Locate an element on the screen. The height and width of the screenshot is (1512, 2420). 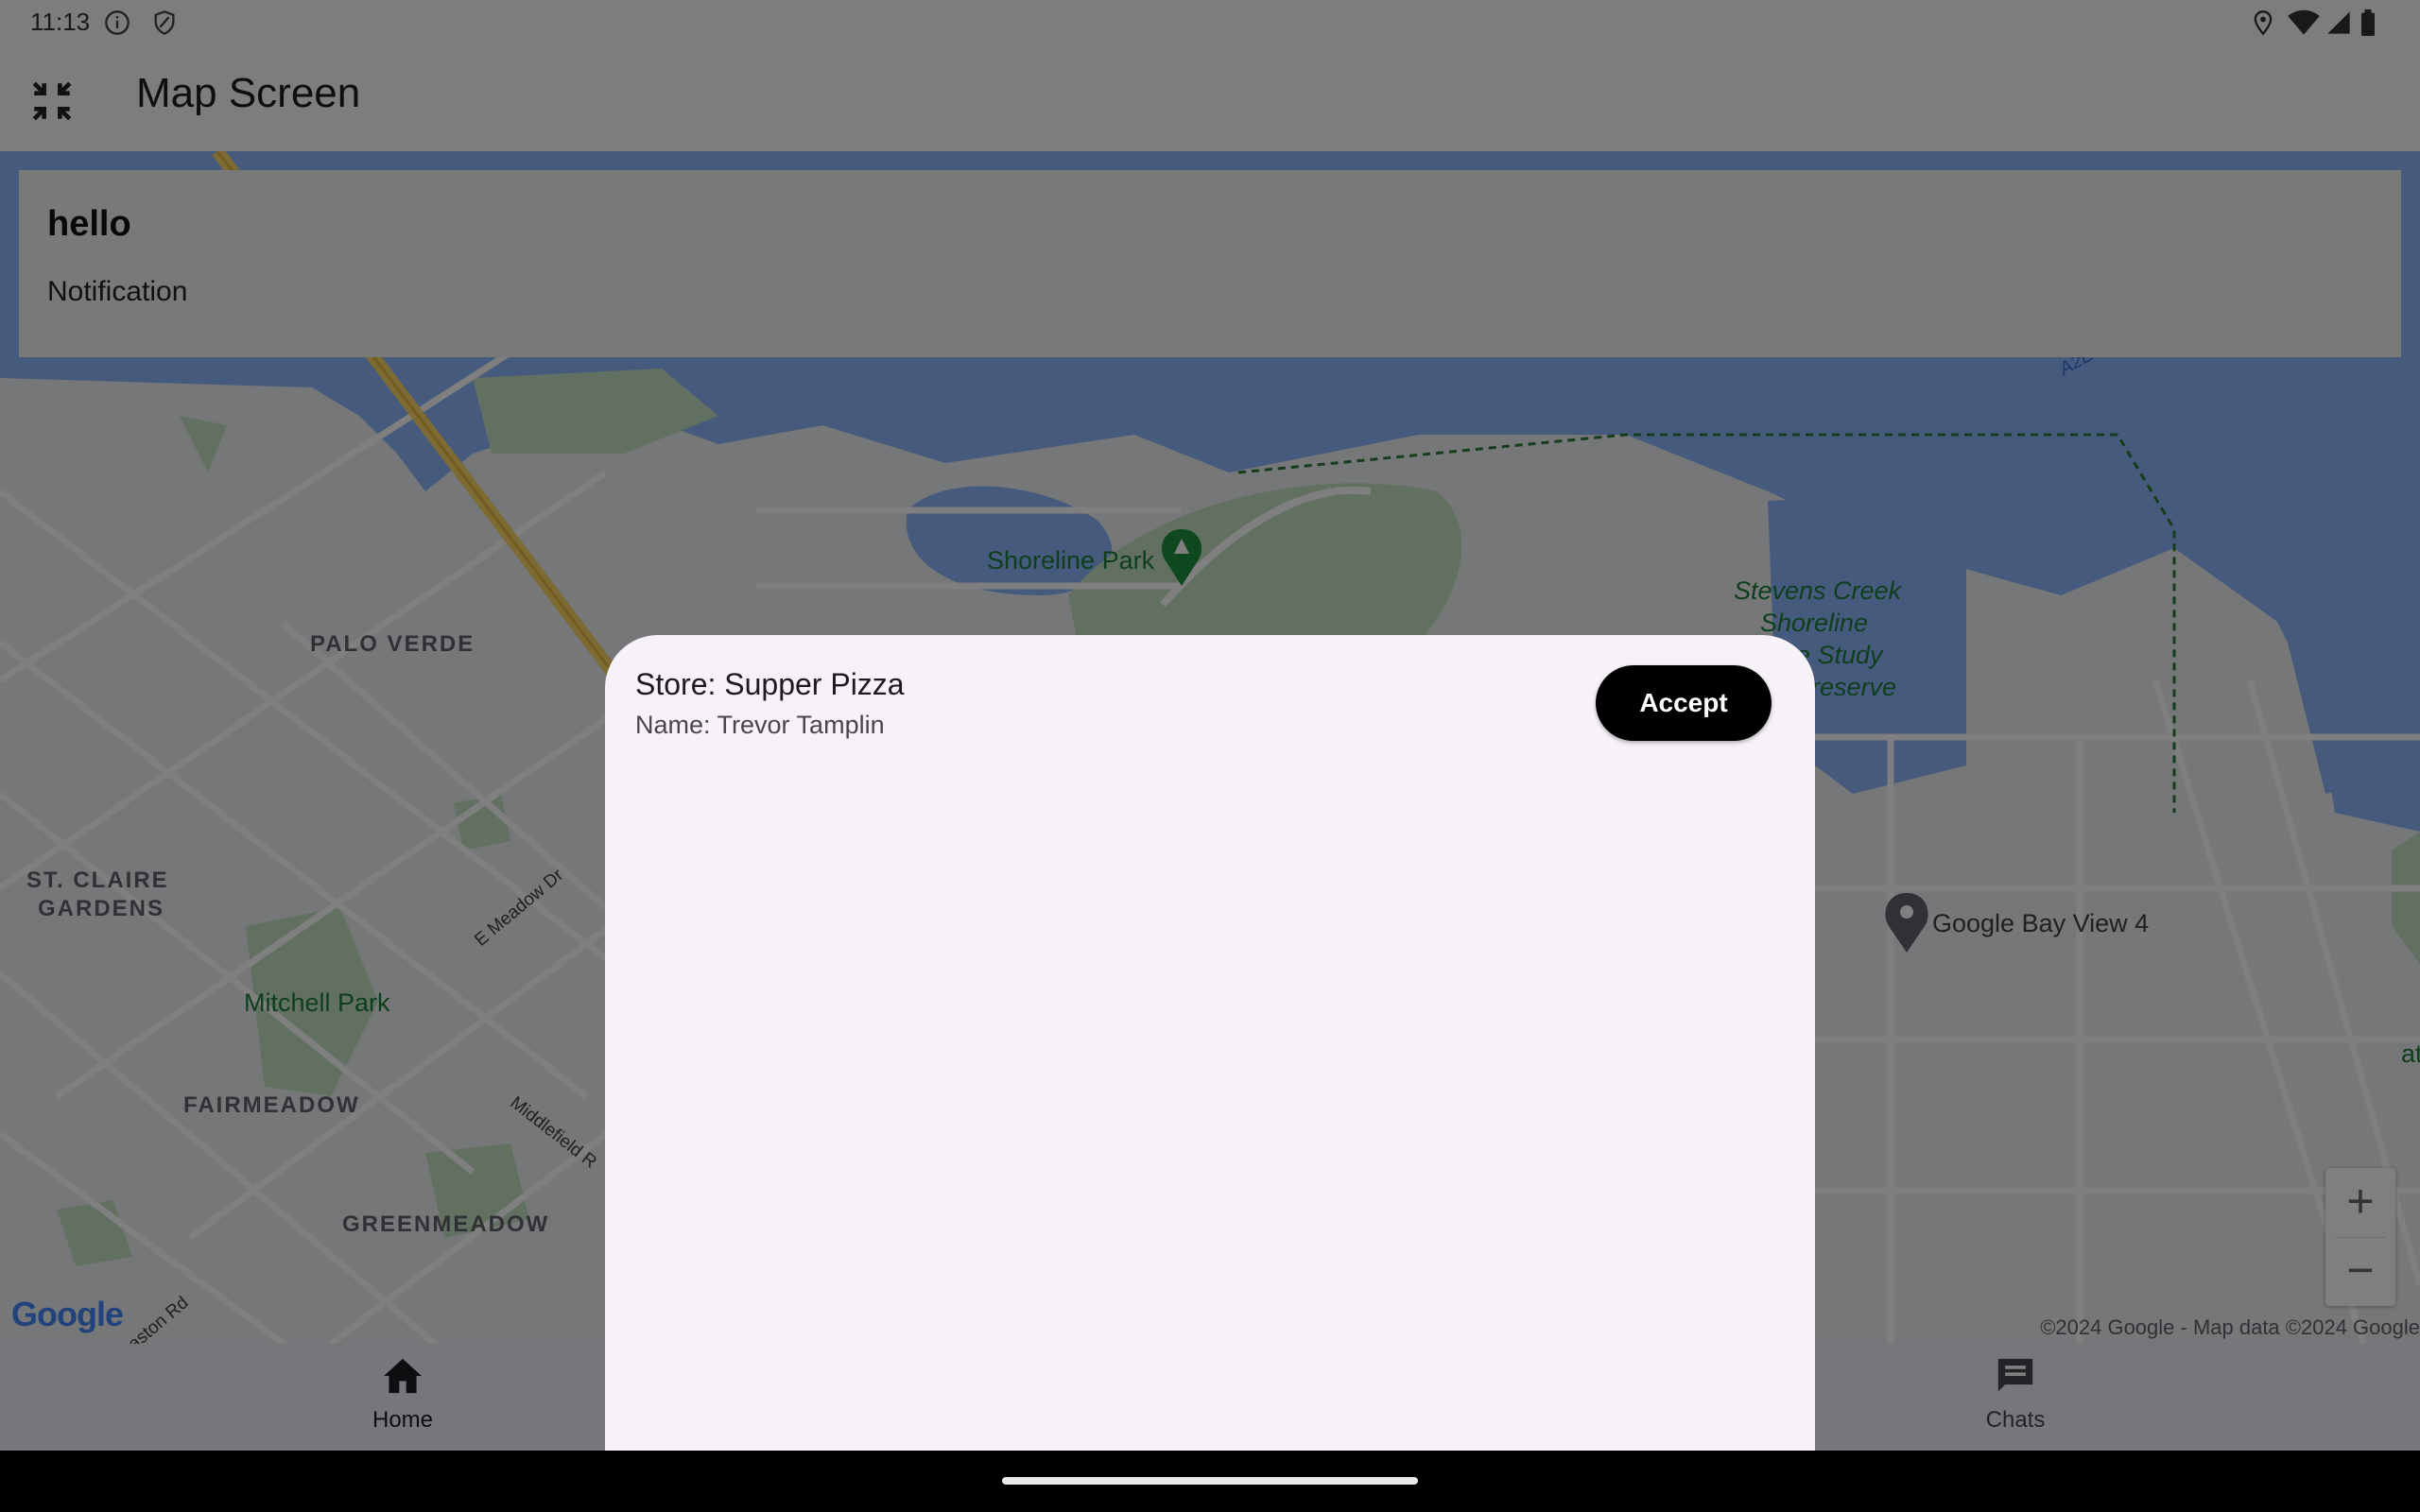
accept-button: Accept is located at coordinates (1684, 703).